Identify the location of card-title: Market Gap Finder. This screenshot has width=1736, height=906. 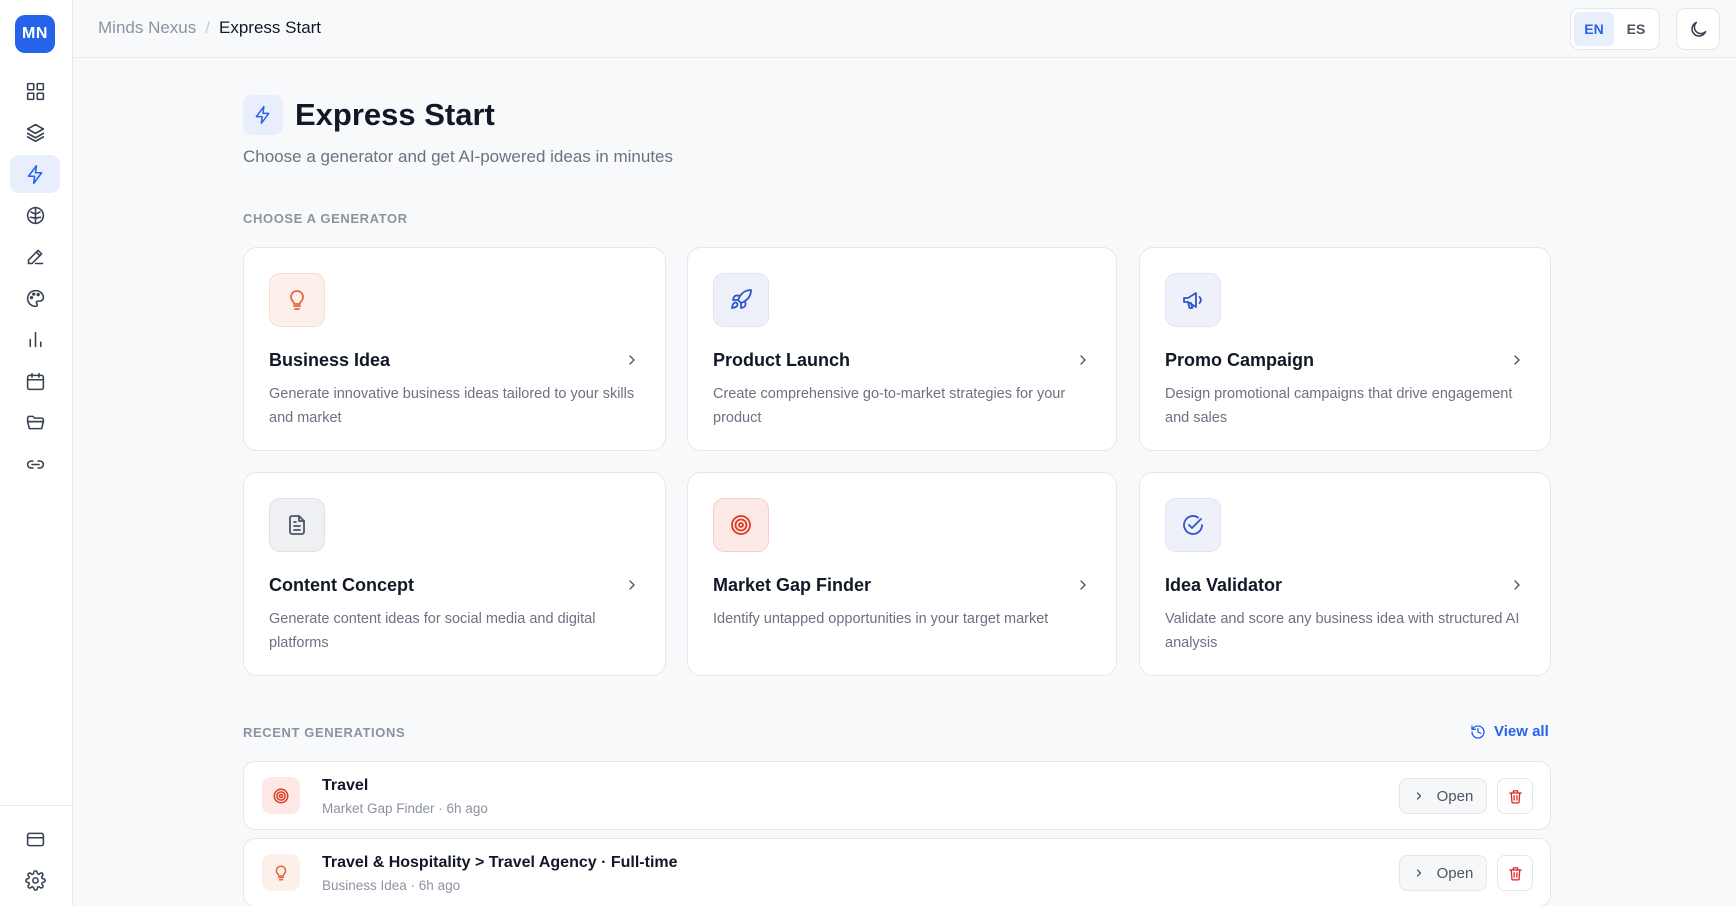
(792, 585).